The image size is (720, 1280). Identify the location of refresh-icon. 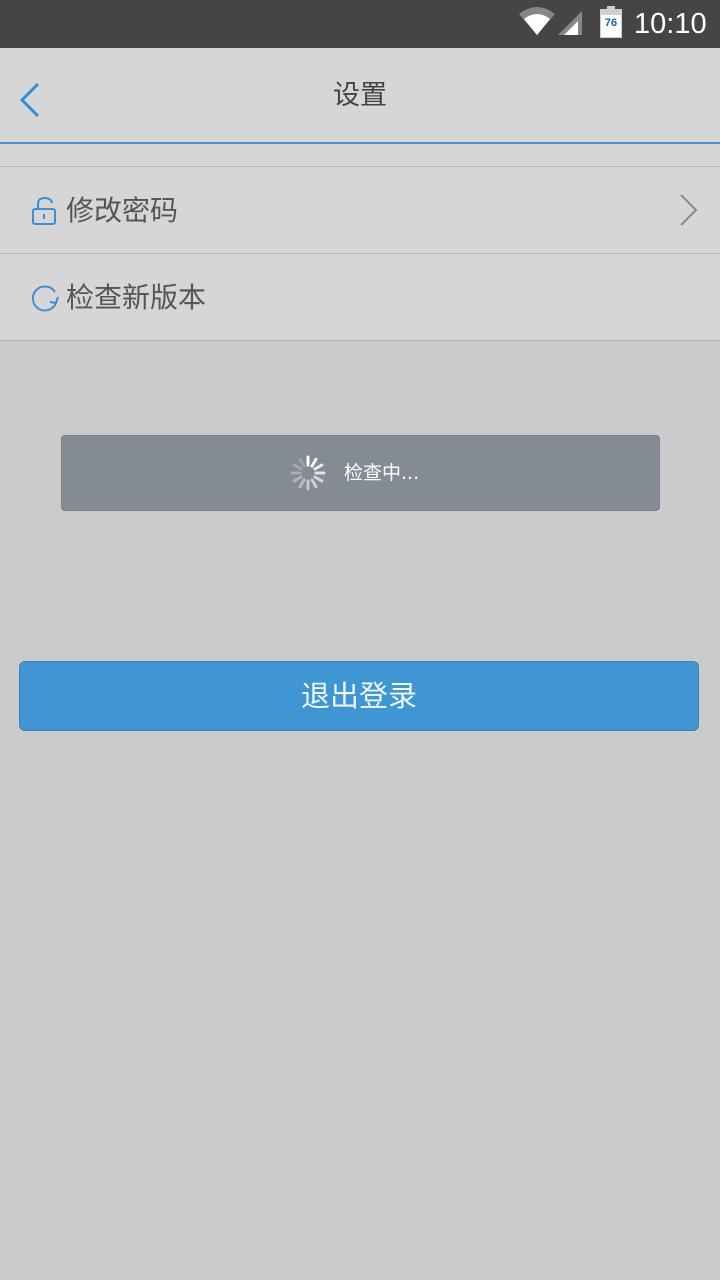
(45, 298).